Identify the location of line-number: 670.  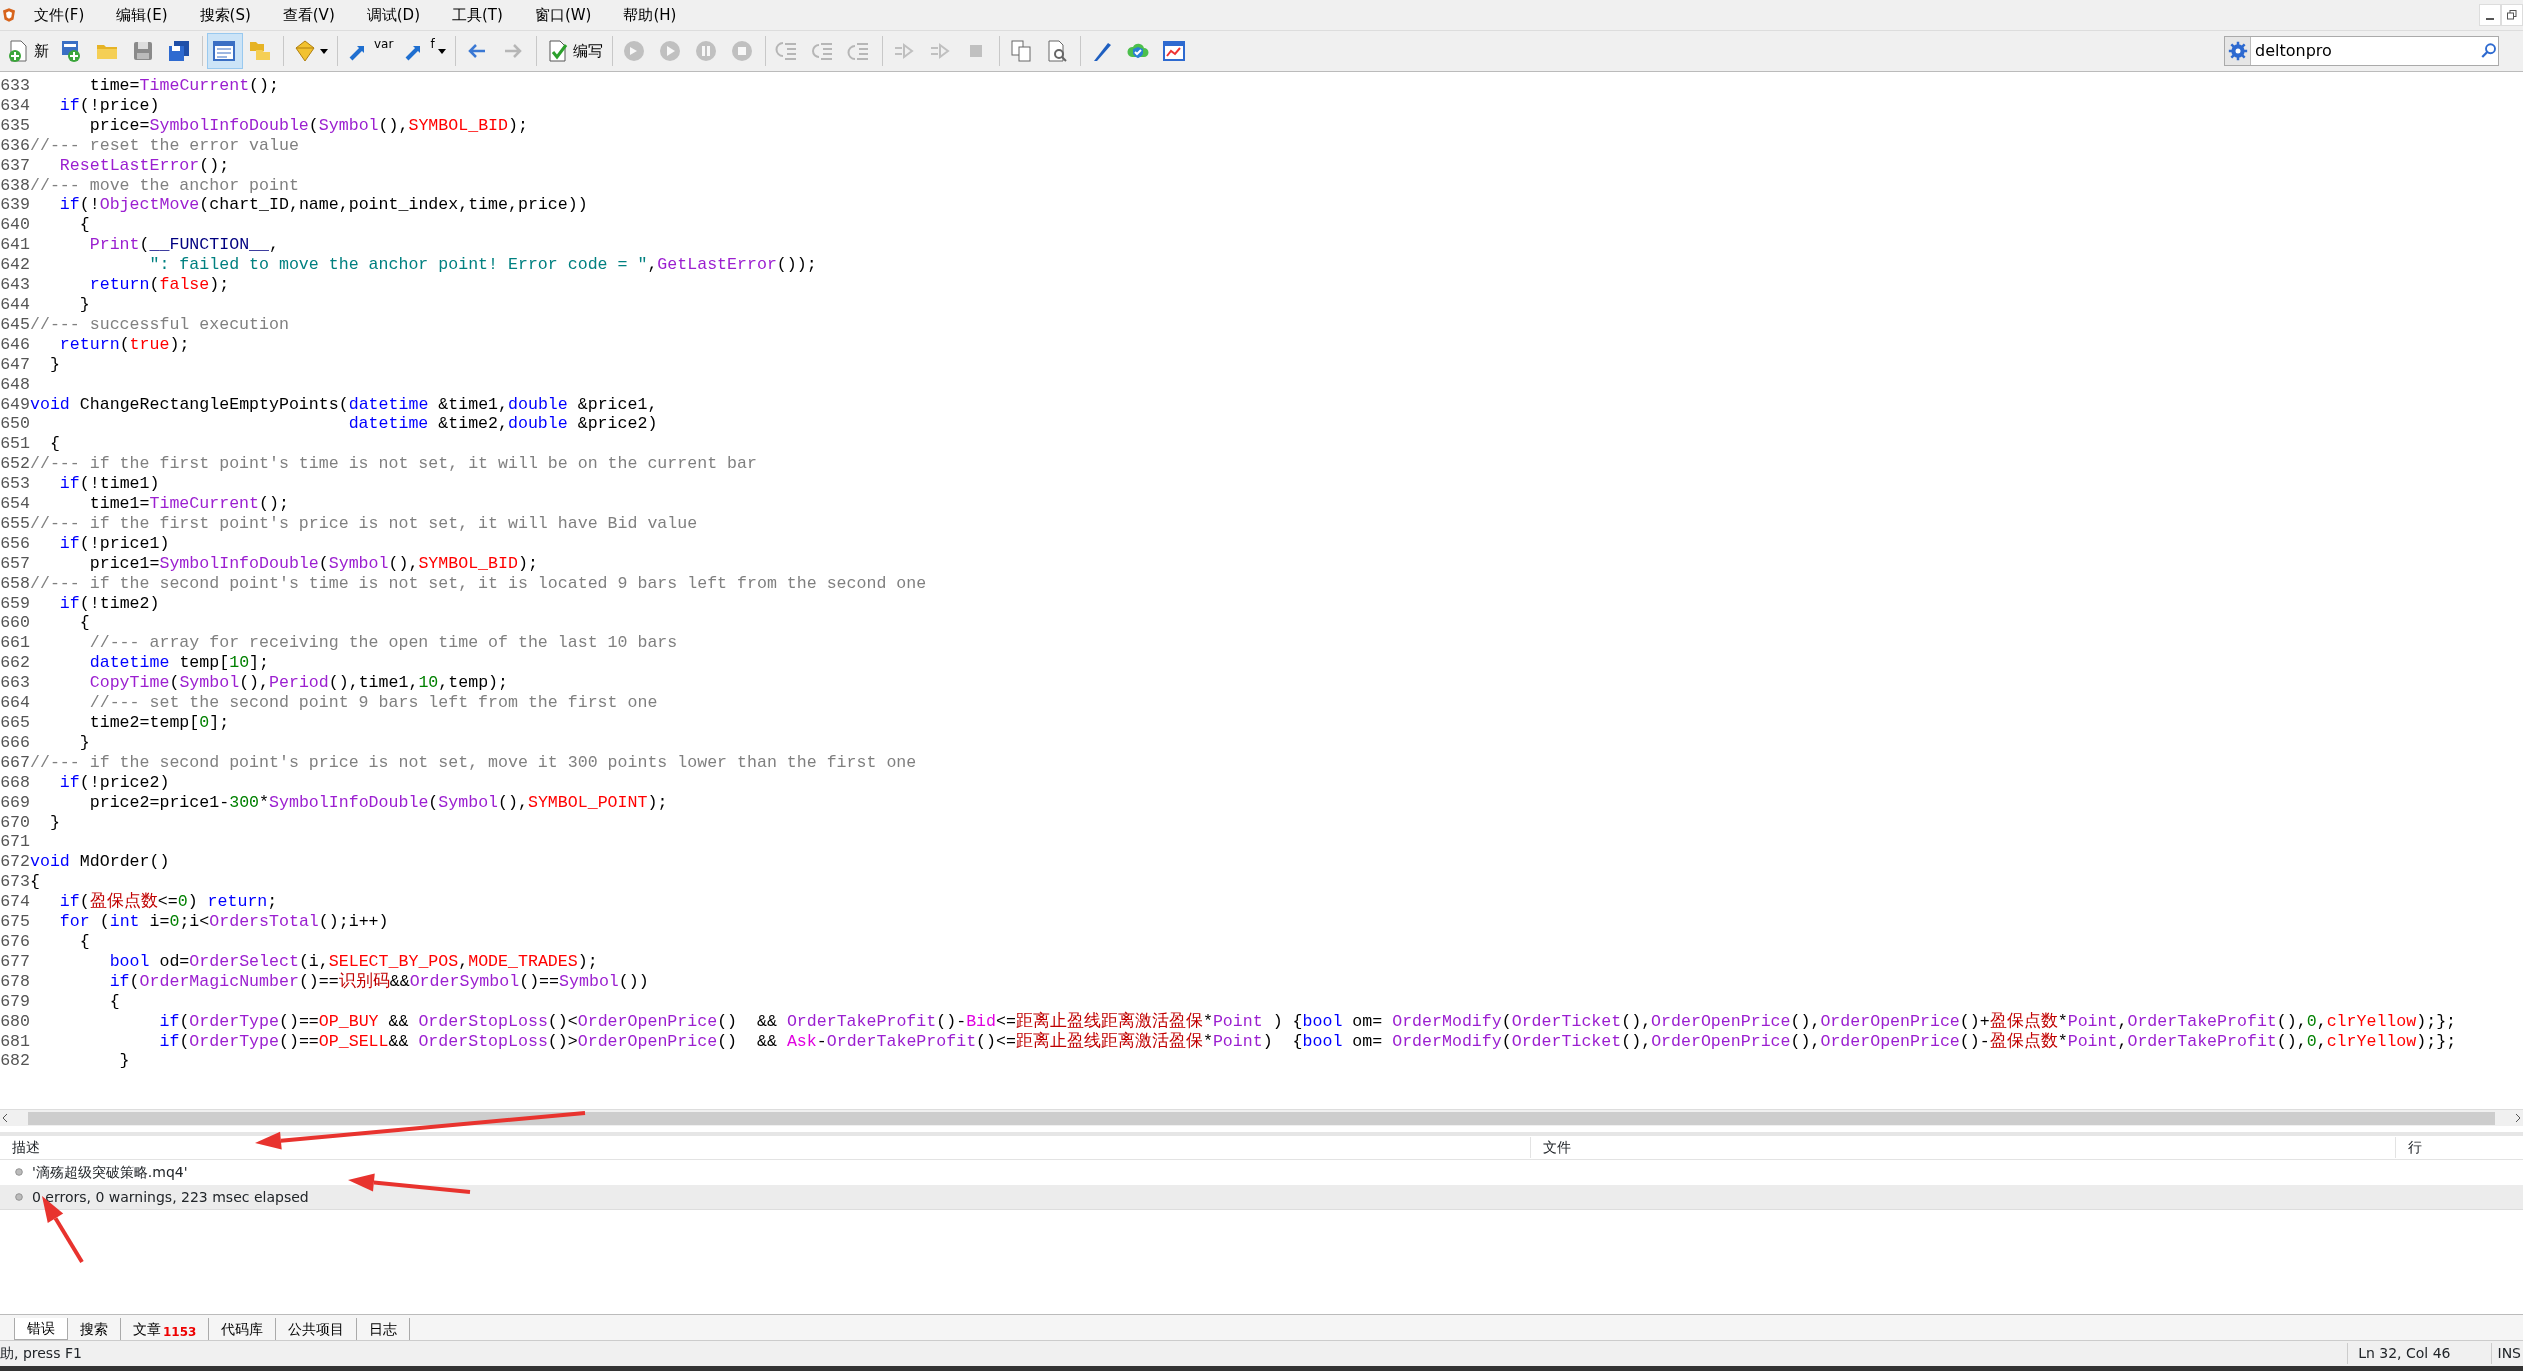
(15, 822).